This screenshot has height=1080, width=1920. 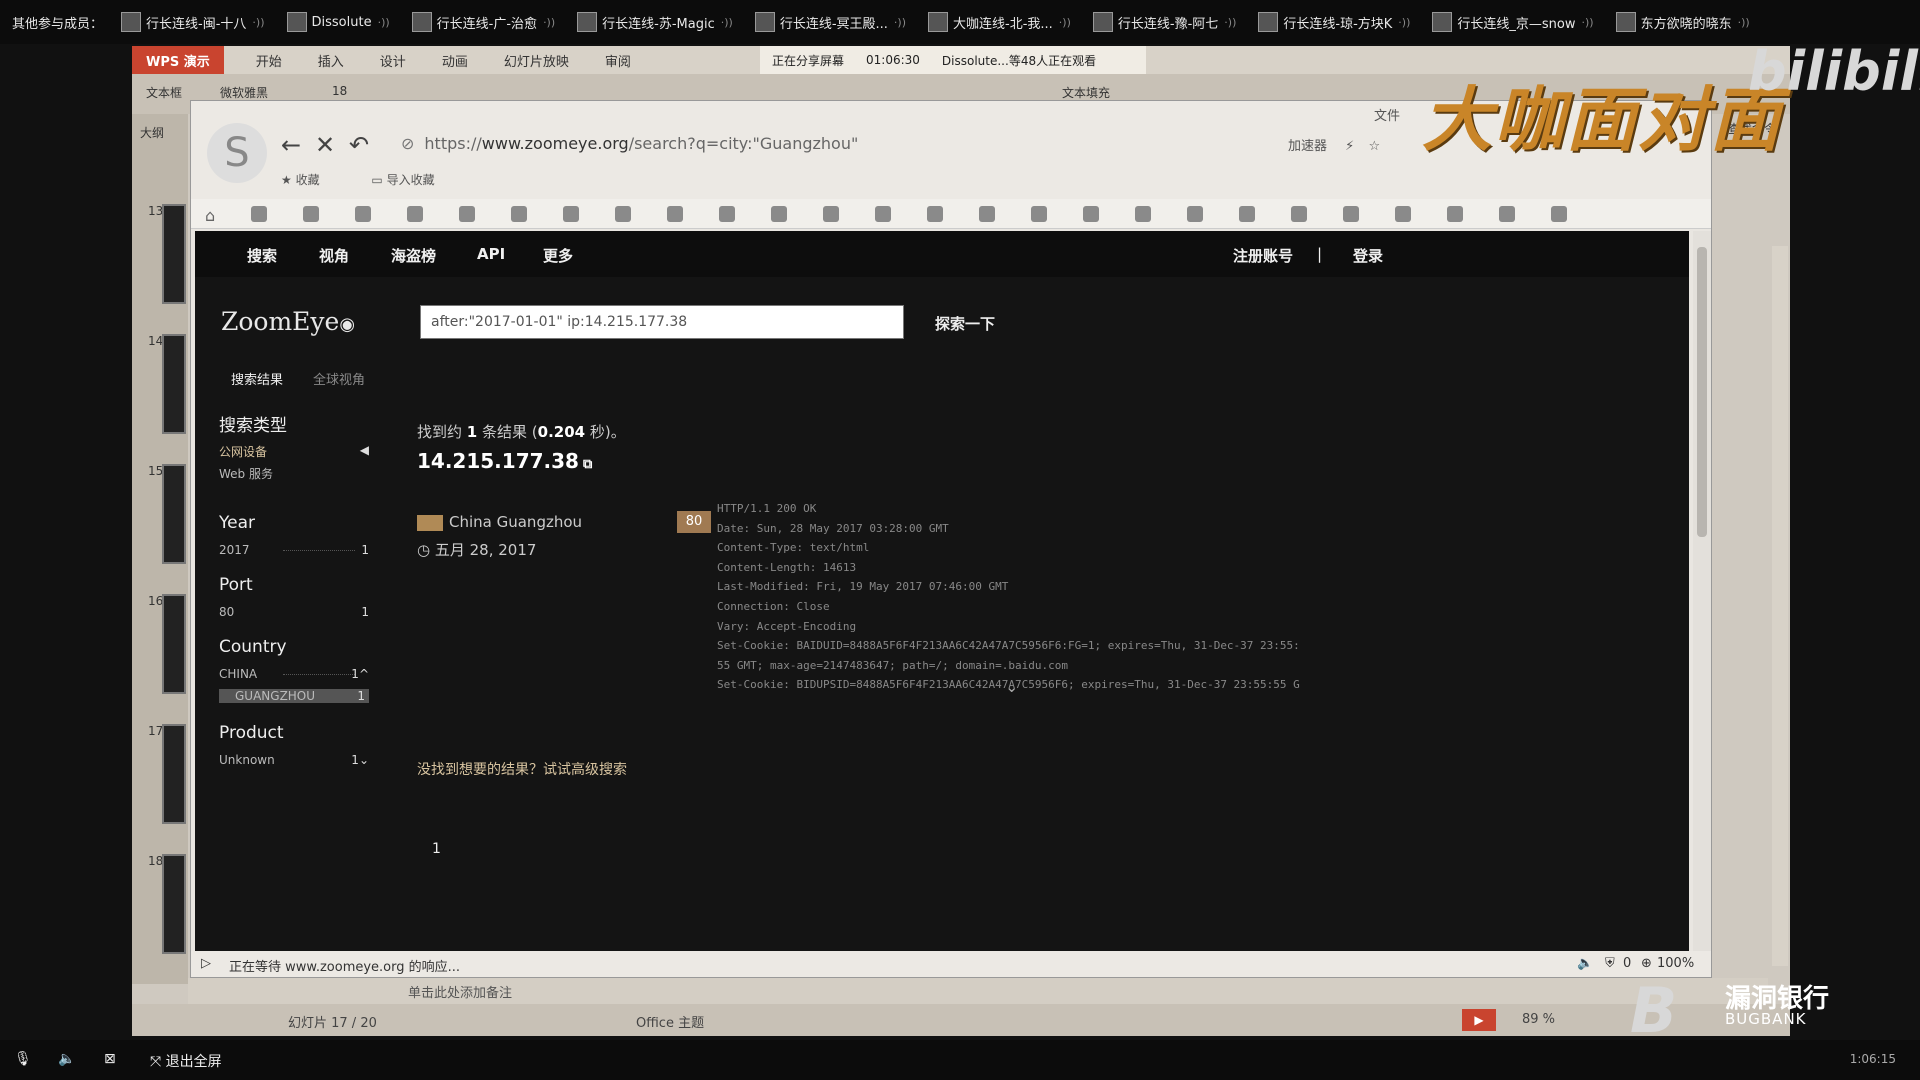 What do you see at coordinates (1374, 146) in the screenshot?
I see `star-icon: ☆` at bounding box center [1374, 146].